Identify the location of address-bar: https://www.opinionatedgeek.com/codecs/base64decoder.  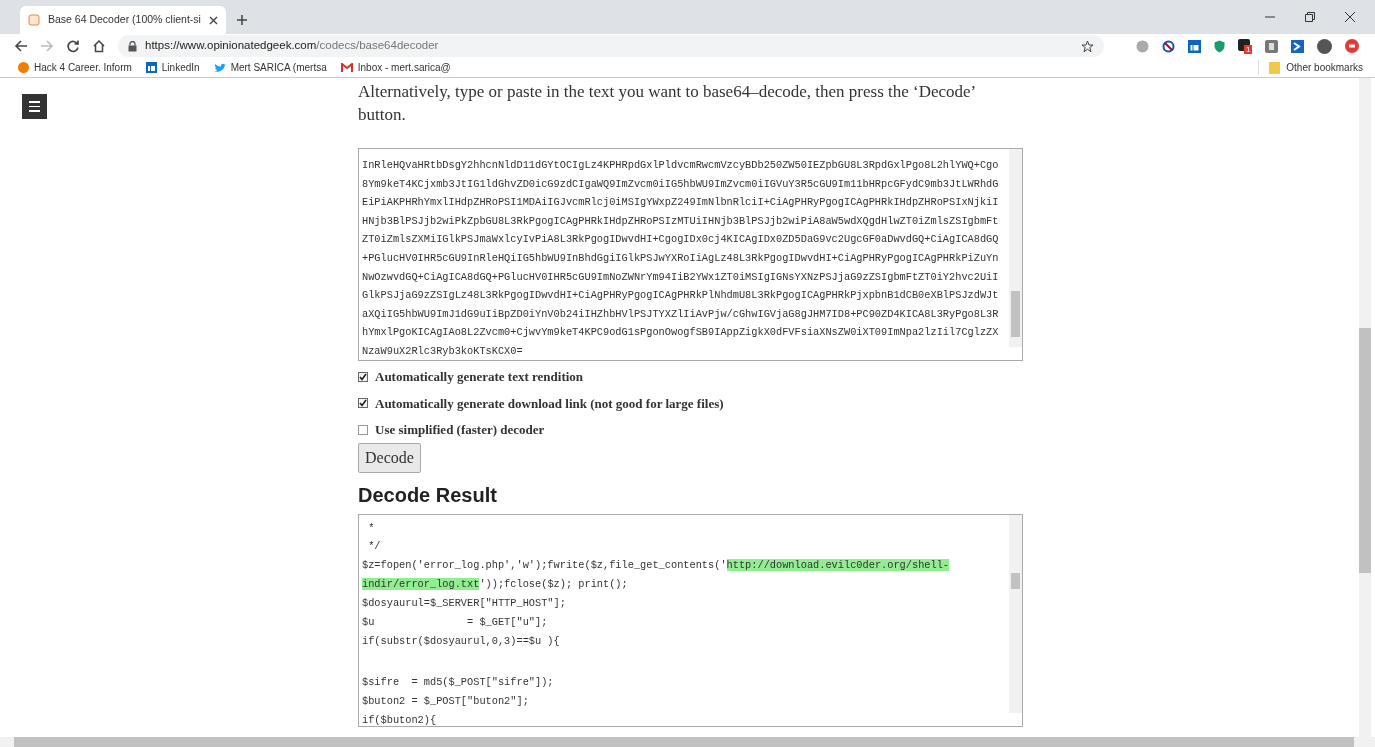
(611, 46).